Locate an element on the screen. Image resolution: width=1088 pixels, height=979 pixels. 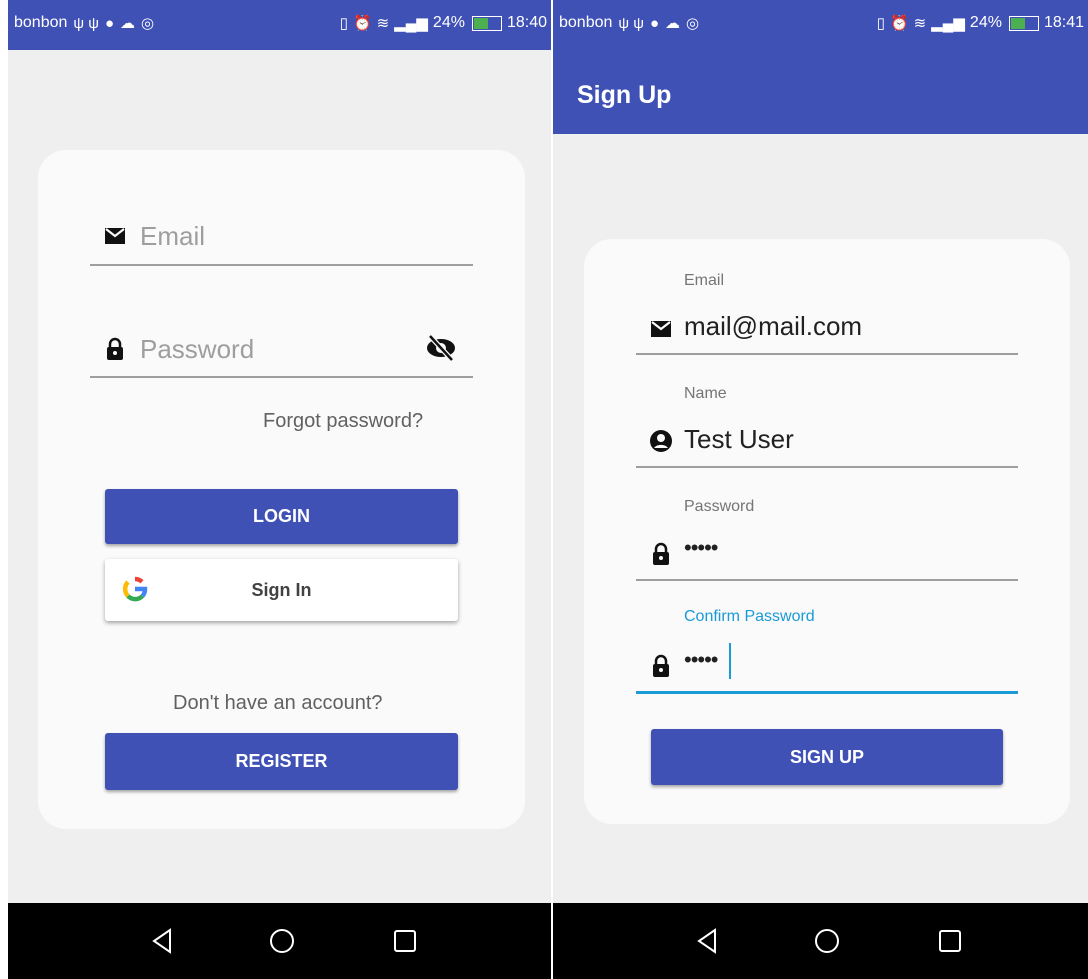
signup-button: SIGN UP is located at coordinates (827, 757).